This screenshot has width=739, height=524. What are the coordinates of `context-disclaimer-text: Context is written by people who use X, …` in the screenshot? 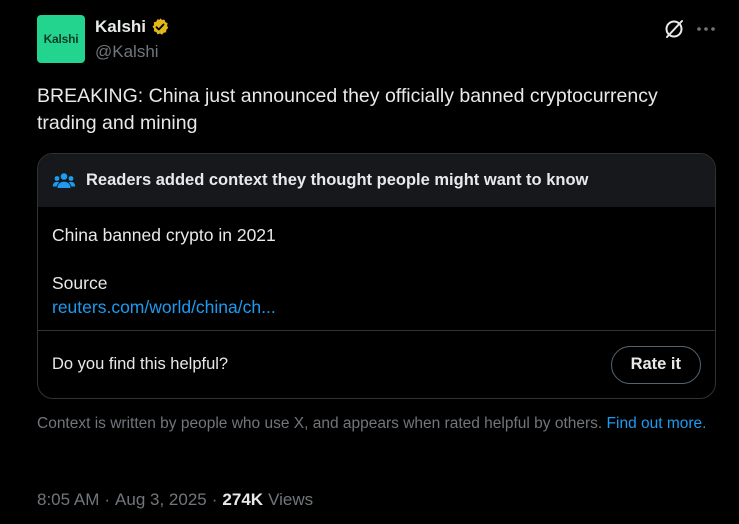 It's located at (320, 423).